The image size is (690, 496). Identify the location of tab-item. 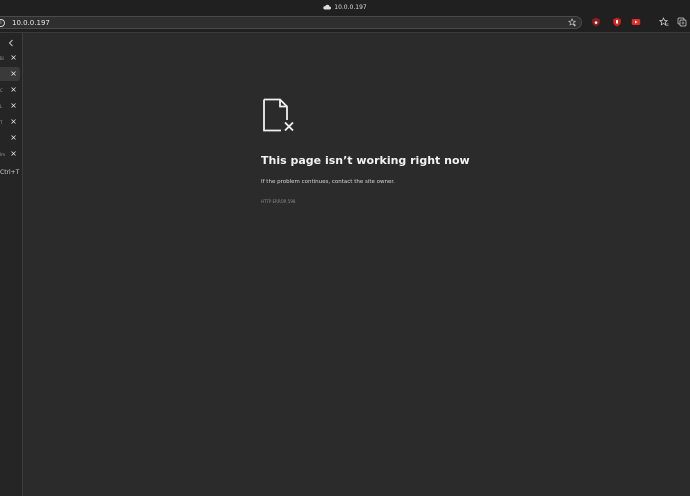
(10, 138).